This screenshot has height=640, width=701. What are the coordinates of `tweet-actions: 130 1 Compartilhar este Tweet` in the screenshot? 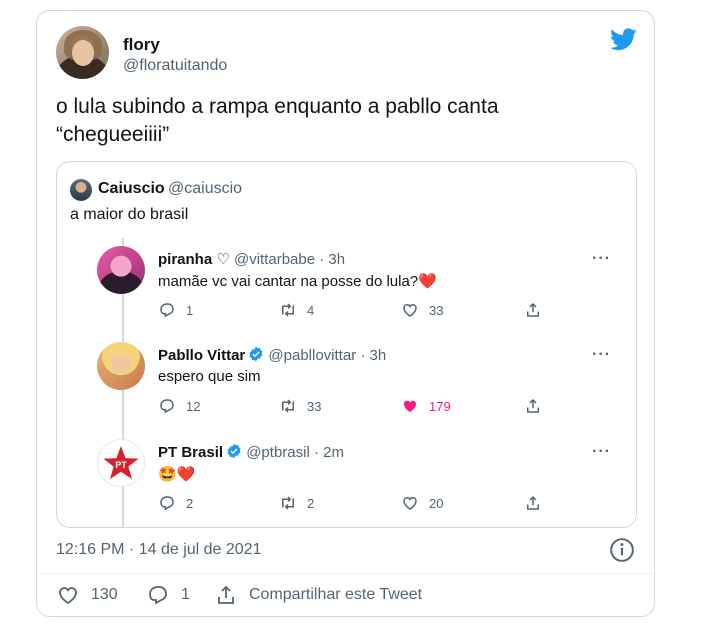 It's located at (336, 596).